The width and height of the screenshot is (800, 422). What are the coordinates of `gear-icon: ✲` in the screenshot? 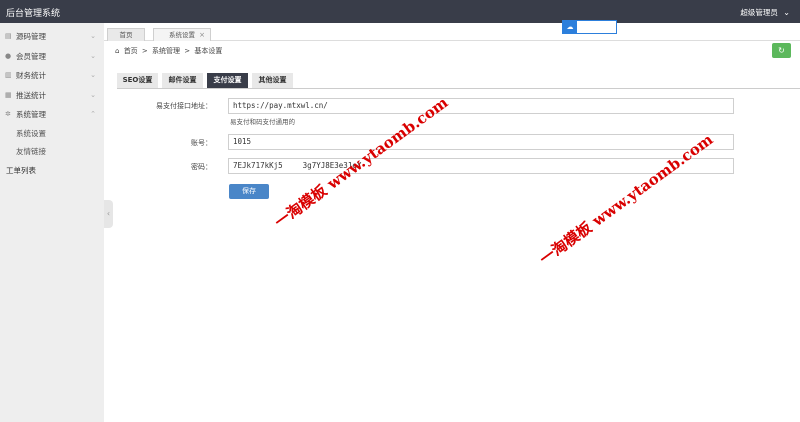 It's located at (8, 114).